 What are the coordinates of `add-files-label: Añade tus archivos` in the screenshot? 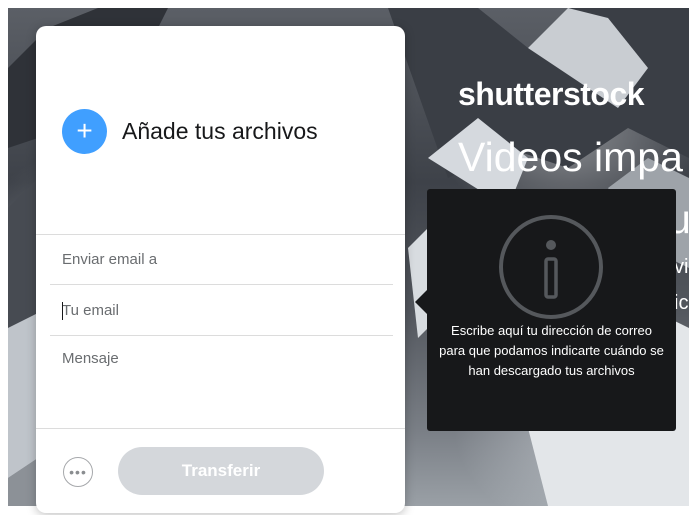 It's located at (220, 130).